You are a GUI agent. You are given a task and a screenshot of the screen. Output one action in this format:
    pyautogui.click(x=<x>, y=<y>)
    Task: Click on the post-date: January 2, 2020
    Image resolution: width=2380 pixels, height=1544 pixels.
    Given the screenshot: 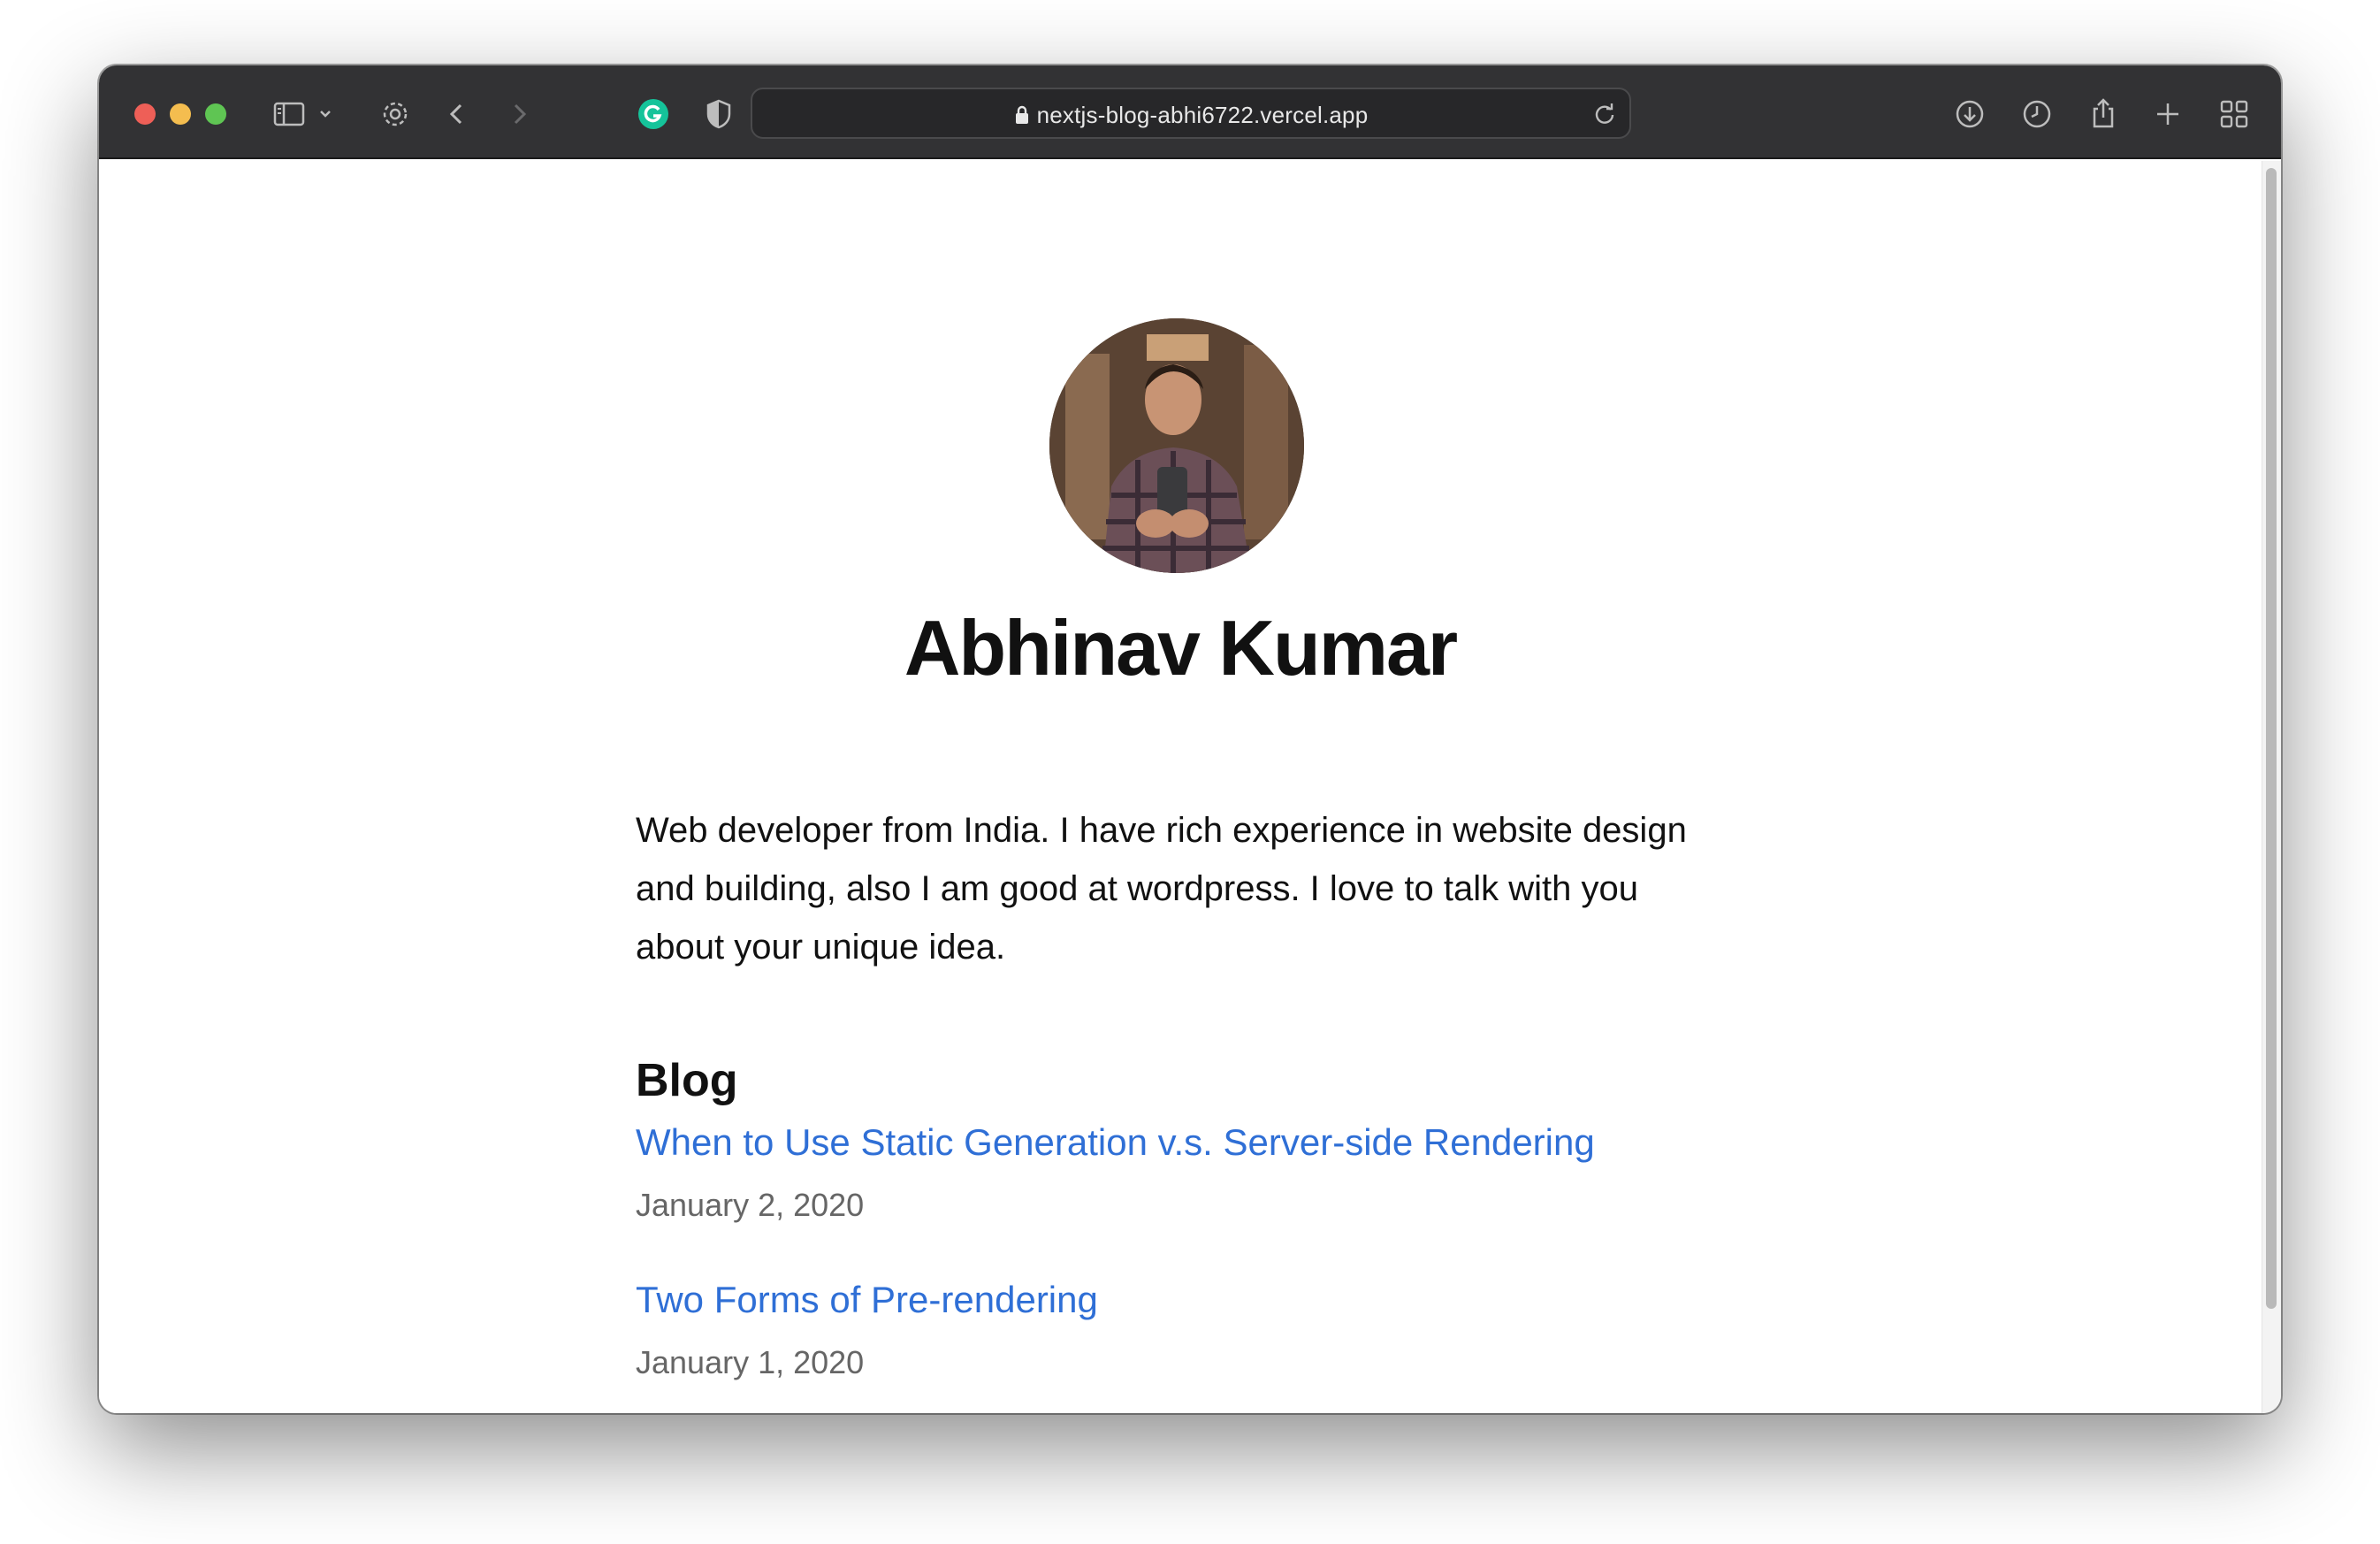 What is the action you would take?
    pyautogui.click(x=750, y=1205)
    